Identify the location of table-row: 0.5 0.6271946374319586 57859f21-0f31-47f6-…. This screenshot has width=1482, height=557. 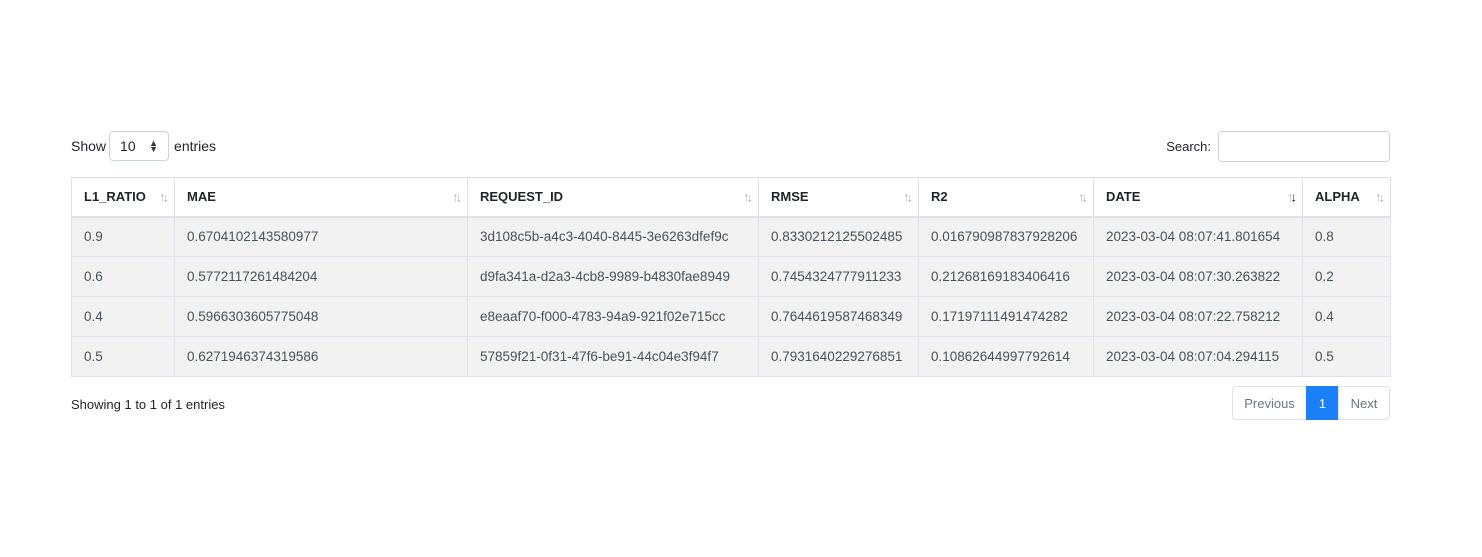
(731, 356).